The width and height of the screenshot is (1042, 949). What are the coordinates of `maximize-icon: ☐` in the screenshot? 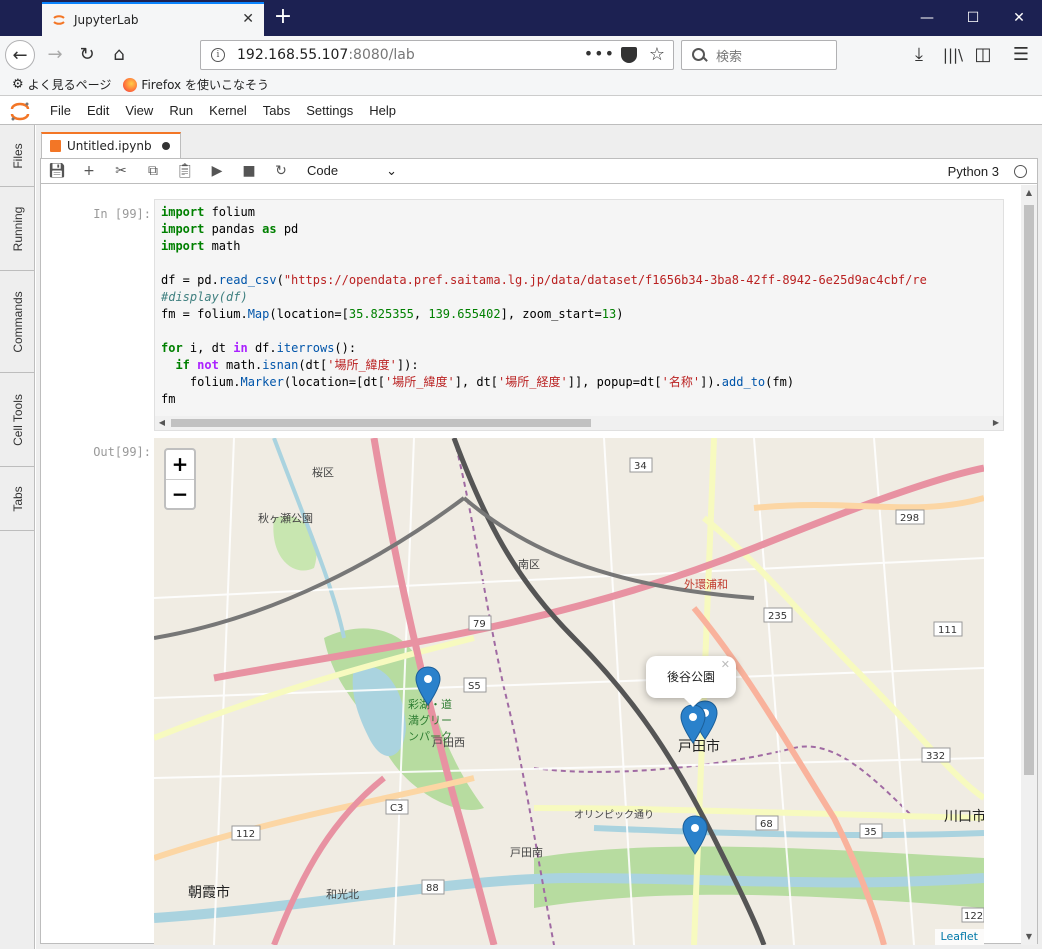 It's located at (973, 18).